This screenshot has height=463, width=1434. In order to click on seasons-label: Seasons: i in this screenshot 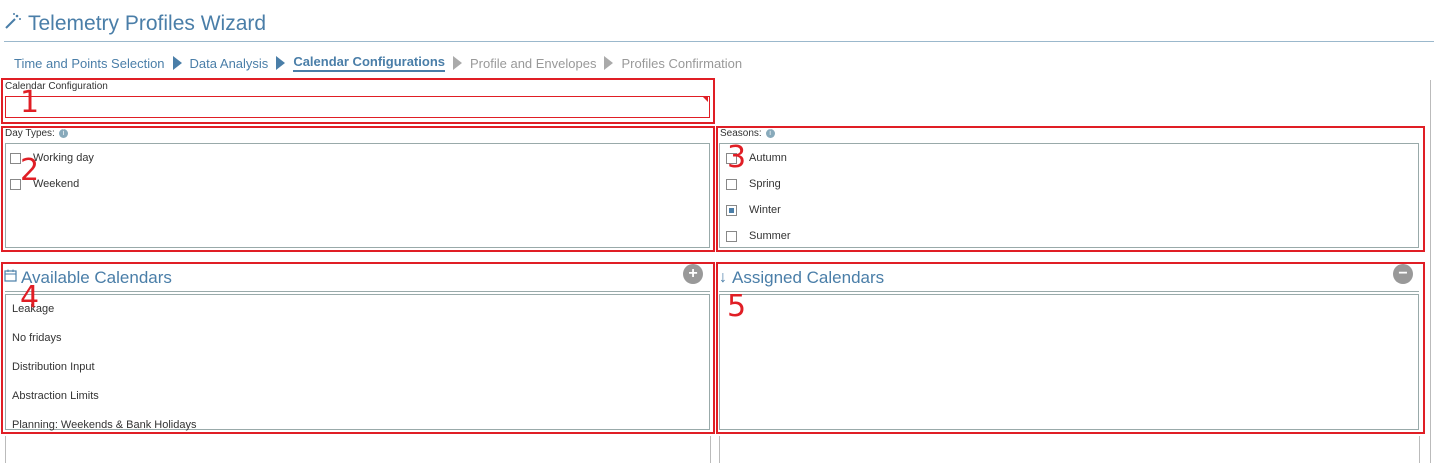, I will do `click(747, 133)`.